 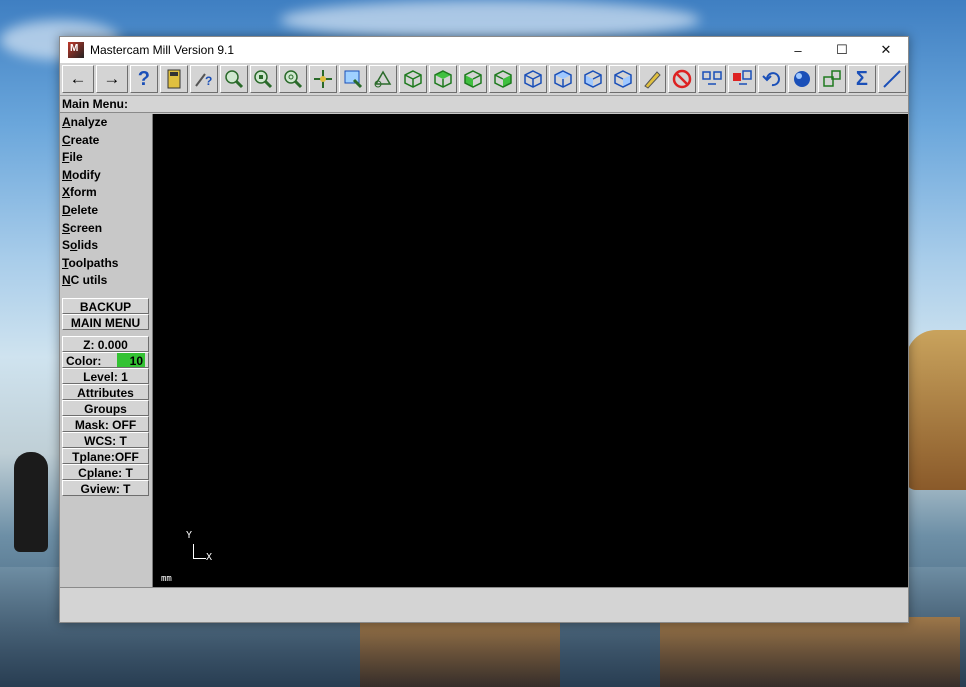 I want to click on menu-item: NC utils, so click(x=106, y=281).